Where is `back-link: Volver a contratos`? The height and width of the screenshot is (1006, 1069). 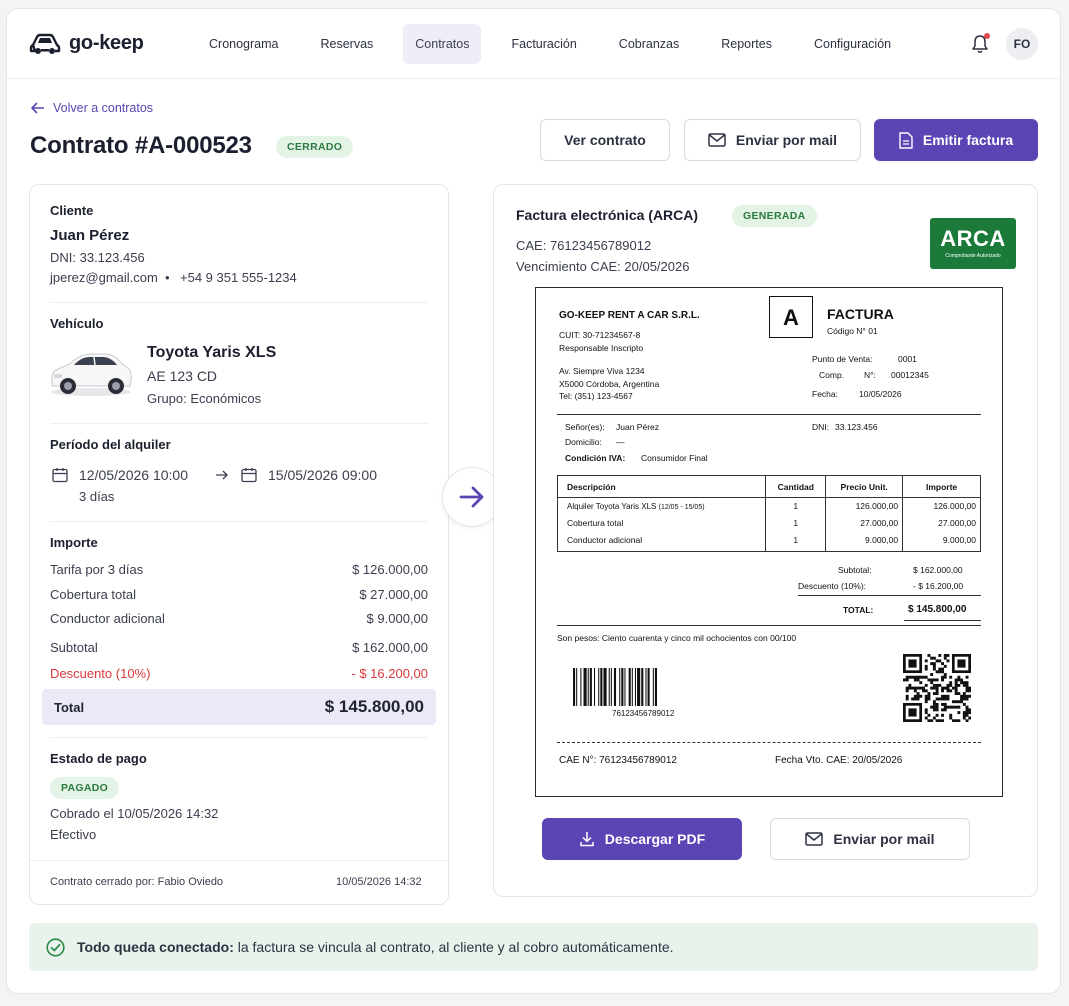 back-link: Volver a contratos is located at coordinates (92, 108).